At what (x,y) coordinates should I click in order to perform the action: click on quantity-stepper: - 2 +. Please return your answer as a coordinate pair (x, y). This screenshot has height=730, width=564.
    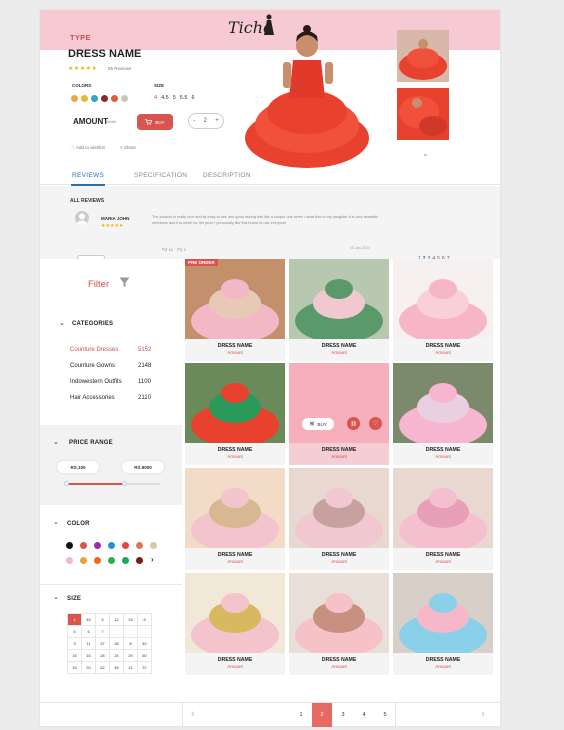
    Looking at the image, I should click on (206, 121).